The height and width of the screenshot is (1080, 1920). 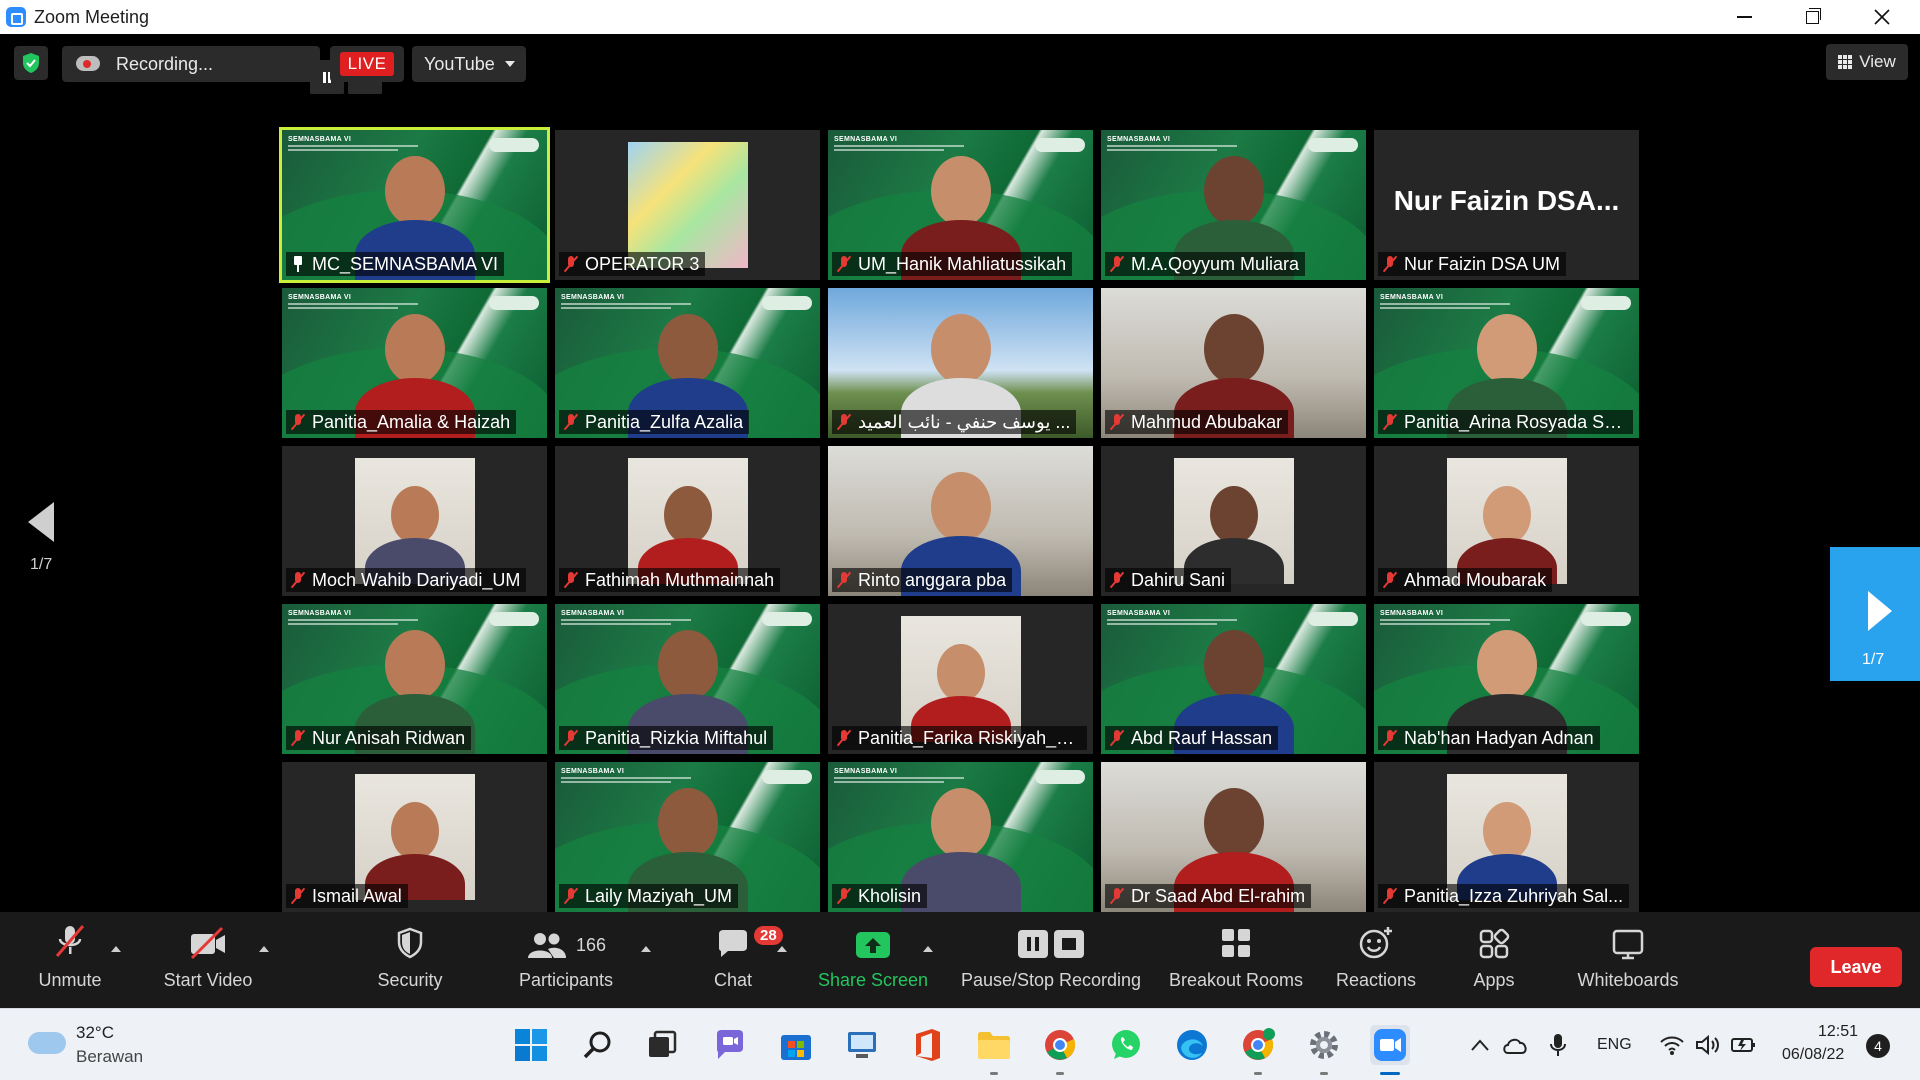 I want to click on pause-stop-recording-button: Pause/Stop Recording, so click(x=1051, y=960).